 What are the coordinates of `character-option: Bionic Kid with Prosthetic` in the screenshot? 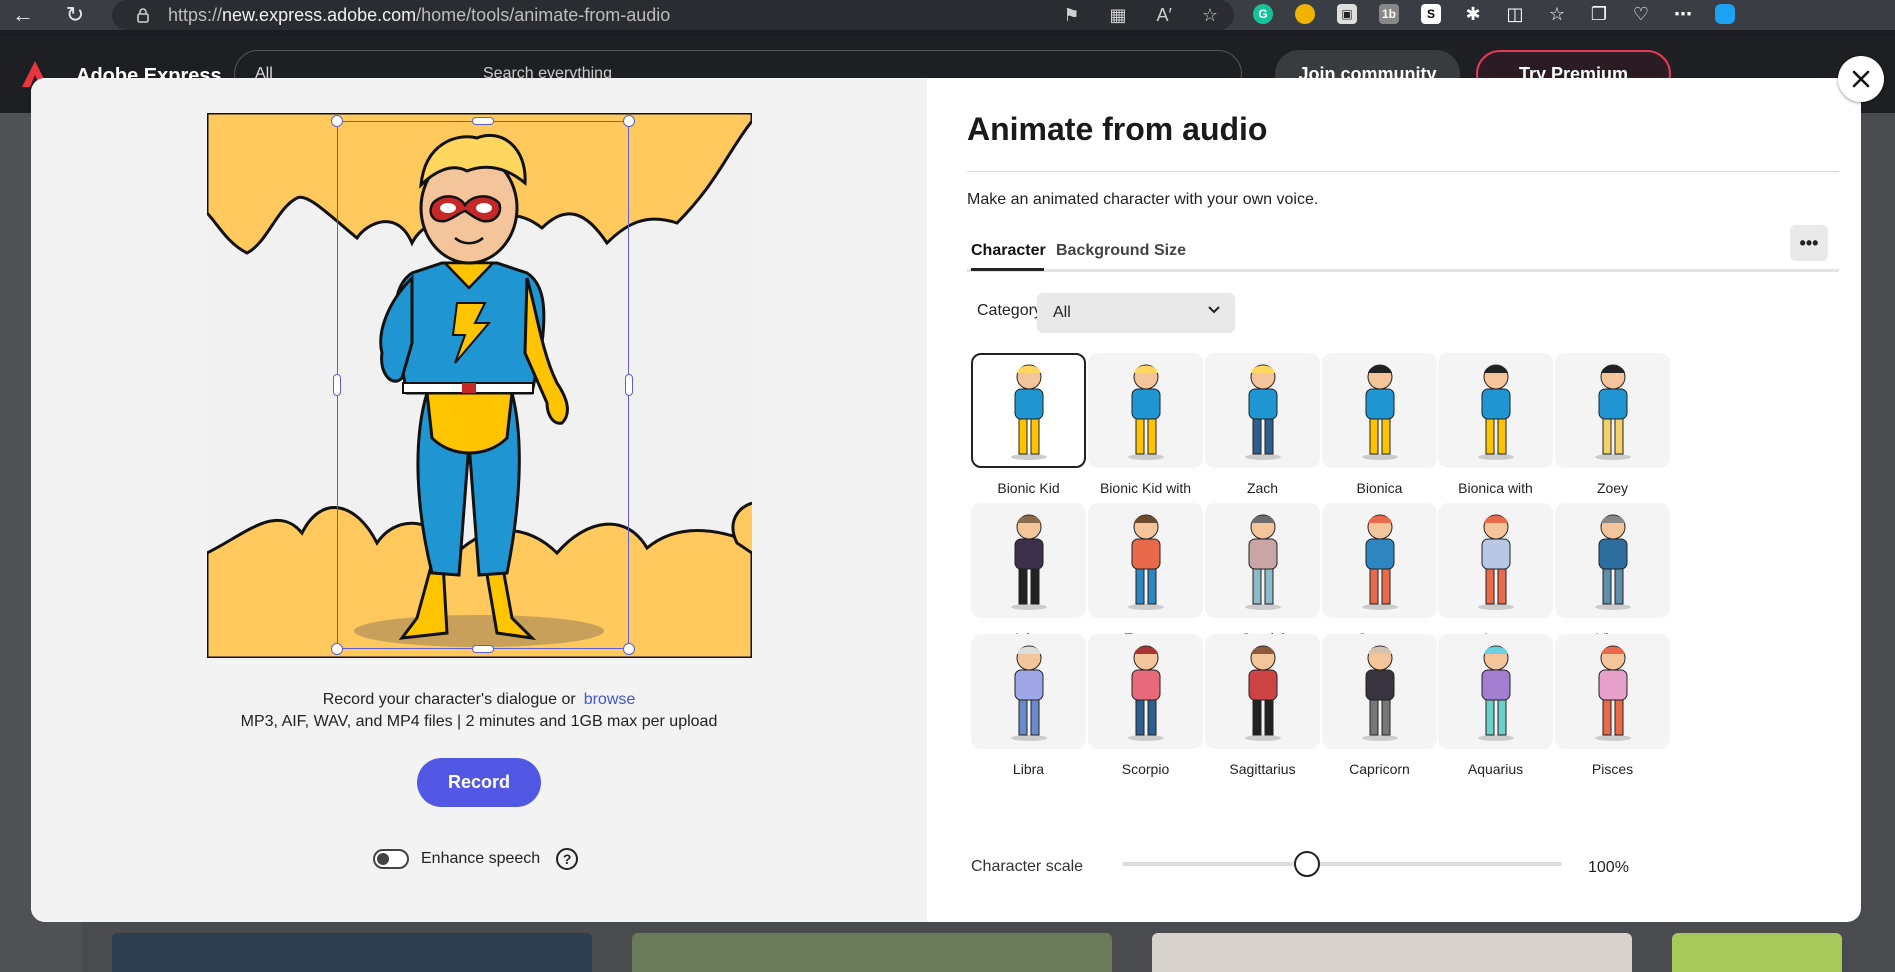 It's located at (1145, 438).